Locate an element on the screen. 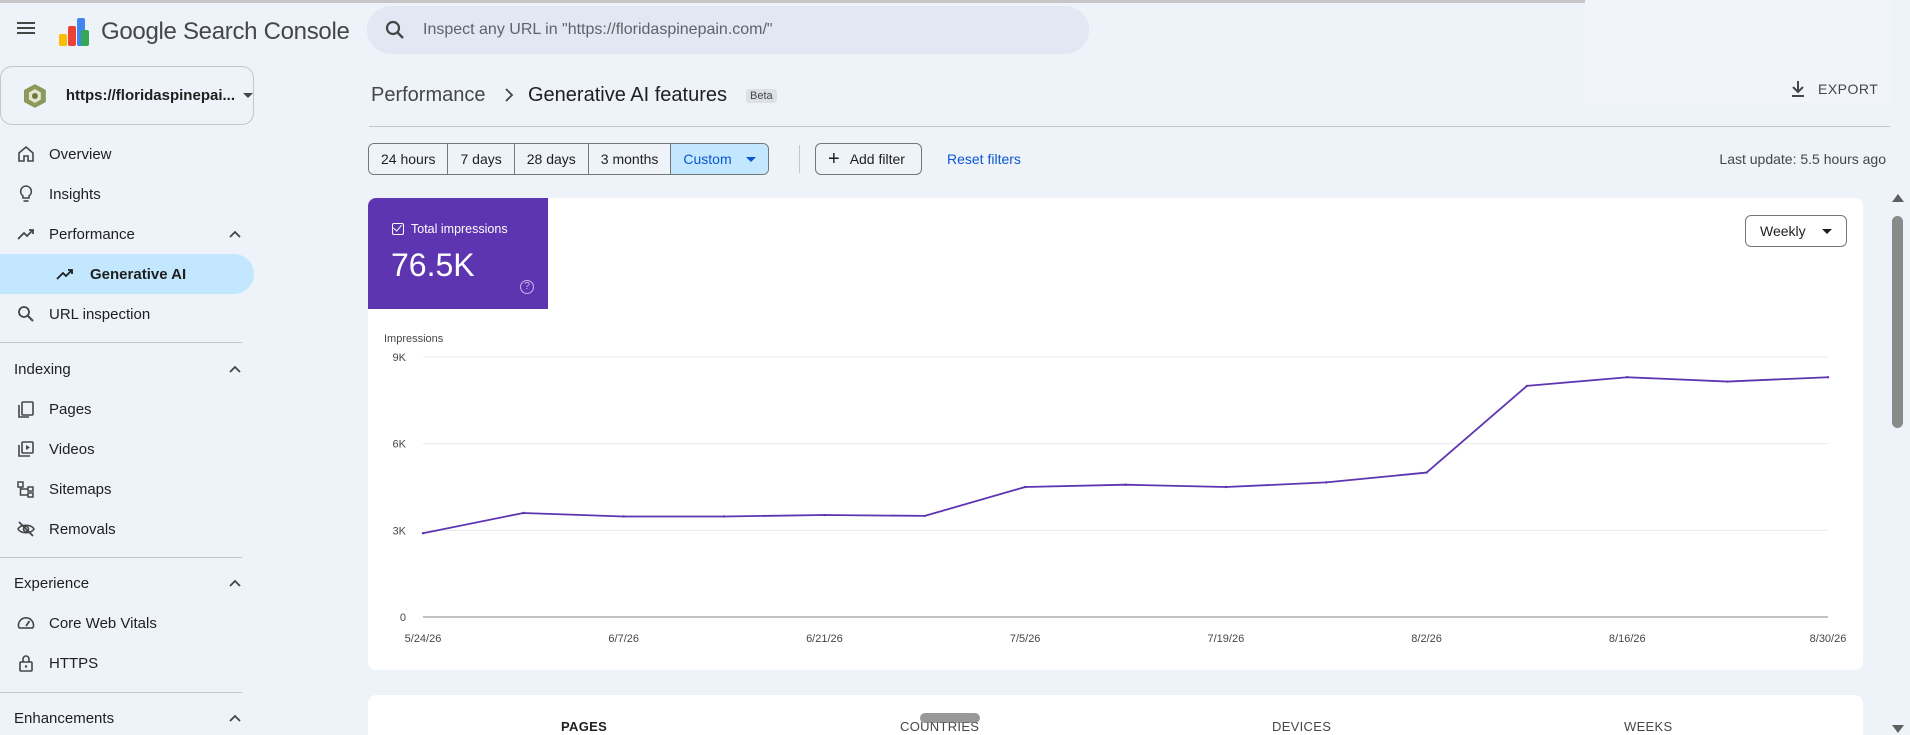 Image resolution: width=1910 pixels, height=735 pixels. tab-pages: PAGES is located at coordinates (584, 726).